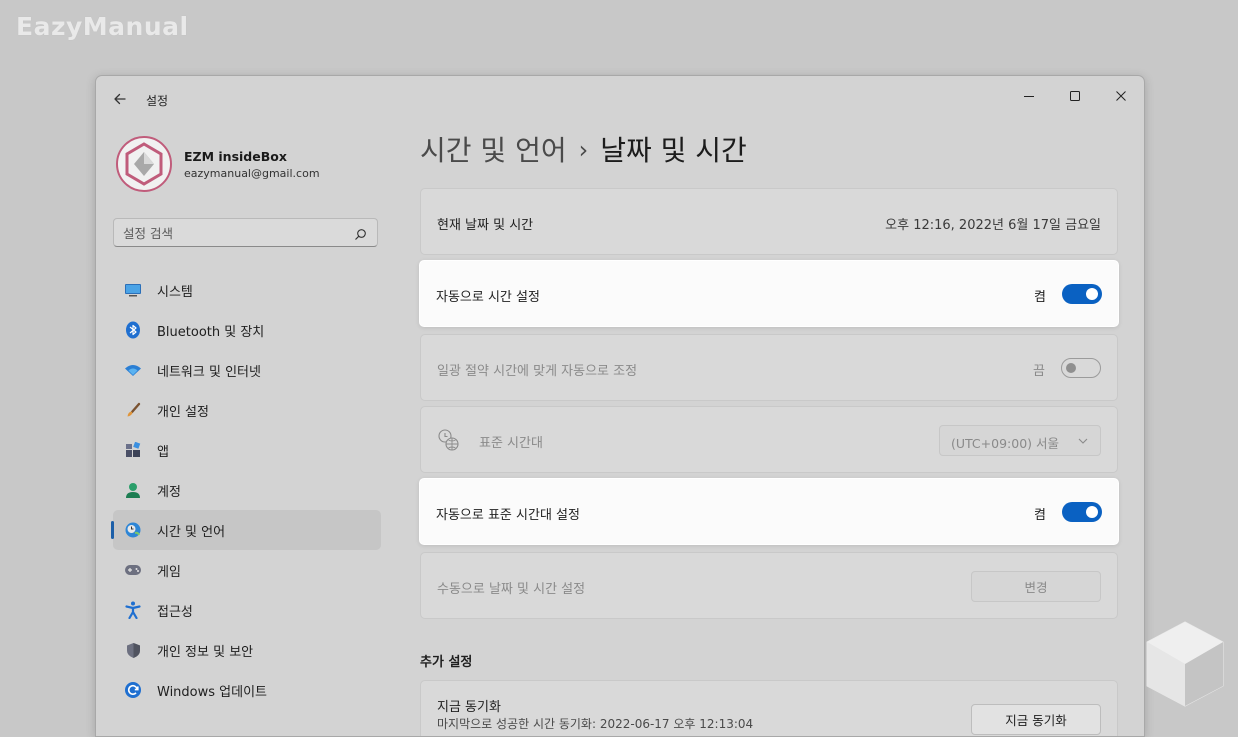 This screenshot has height=737, width=1238. What do you see at coordinates (233, 233) in the screenshot?
I see `search-input` at bounding box center [233, 233].